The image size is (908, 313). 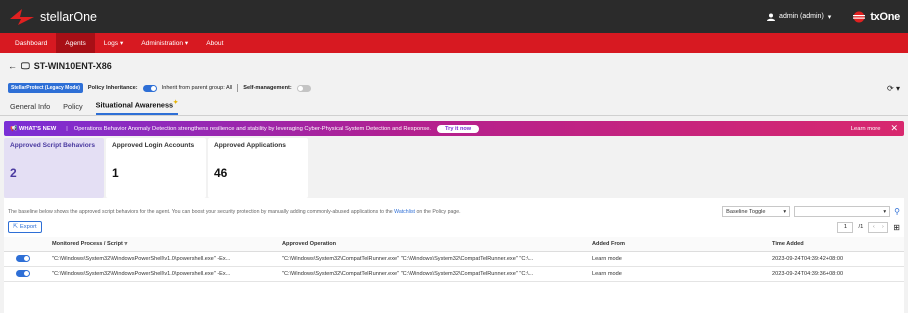 I want to click on inherit-text: Inherit from parent group: All, so click(x=197, y=88).